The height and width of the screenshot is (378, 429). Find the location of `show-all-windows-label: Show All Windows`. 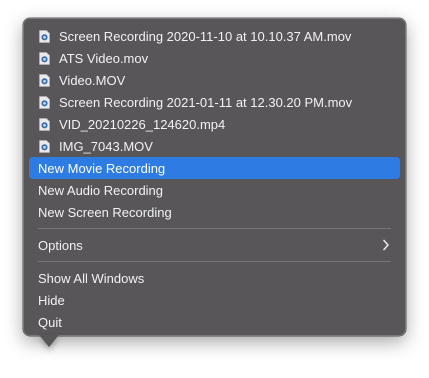

show-all-windows-label: Show All Windows is located at coordinates (91, 278).